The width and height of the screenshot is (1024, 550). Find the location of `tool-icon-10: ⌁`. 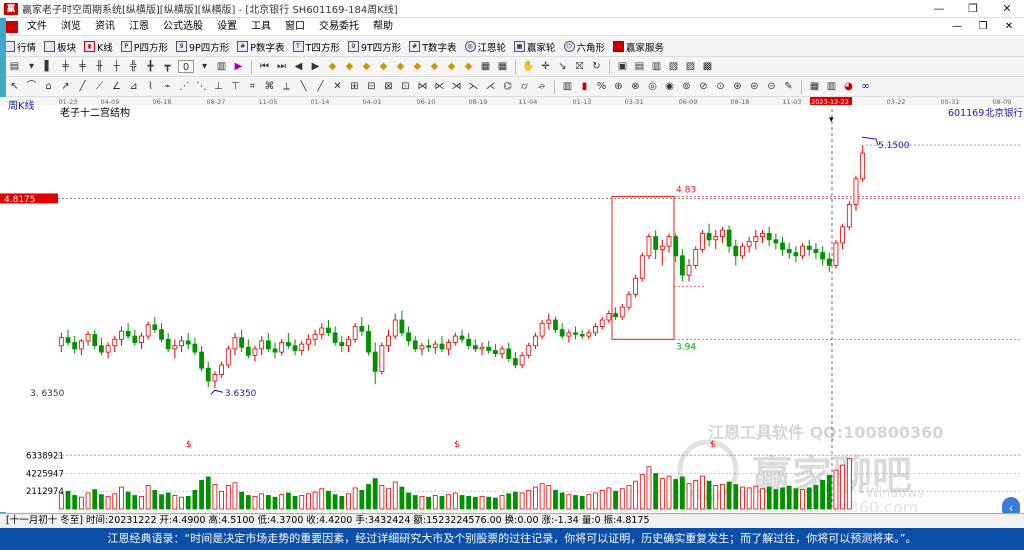

tool-icon-10: ⌁ is located at coordinates (167, 86).